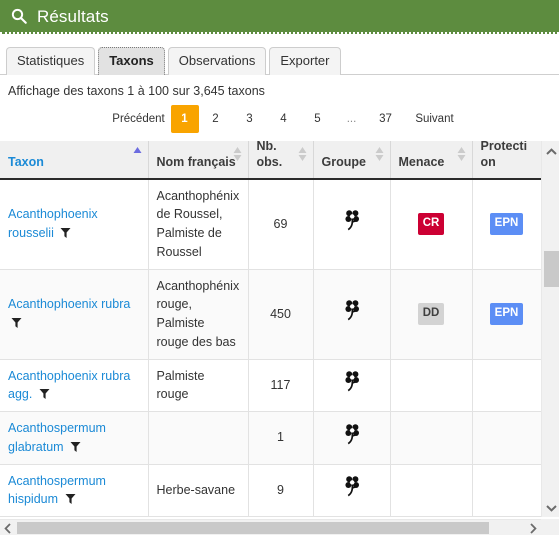 The width and height of the screenshot is (559, 546). I want to click on scroll-down-icon, so click(550, 508).